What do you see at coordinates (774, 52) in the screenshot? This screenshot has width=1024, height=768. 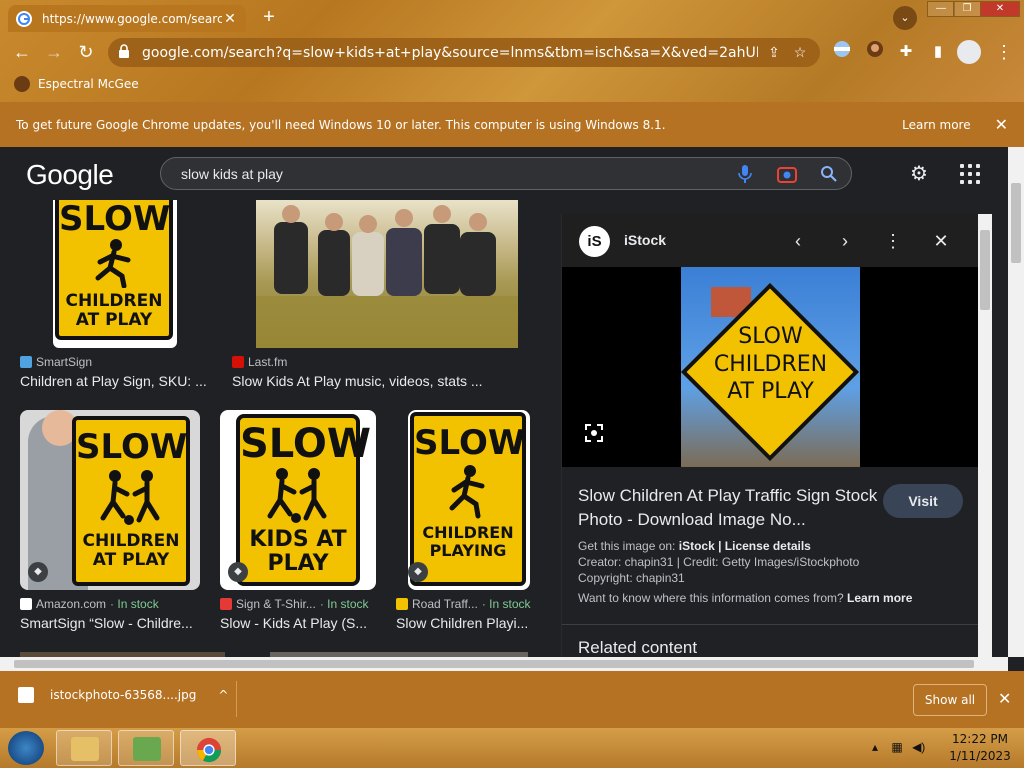 I see `share-icon: ⇪` at bounding box center [774, 52].